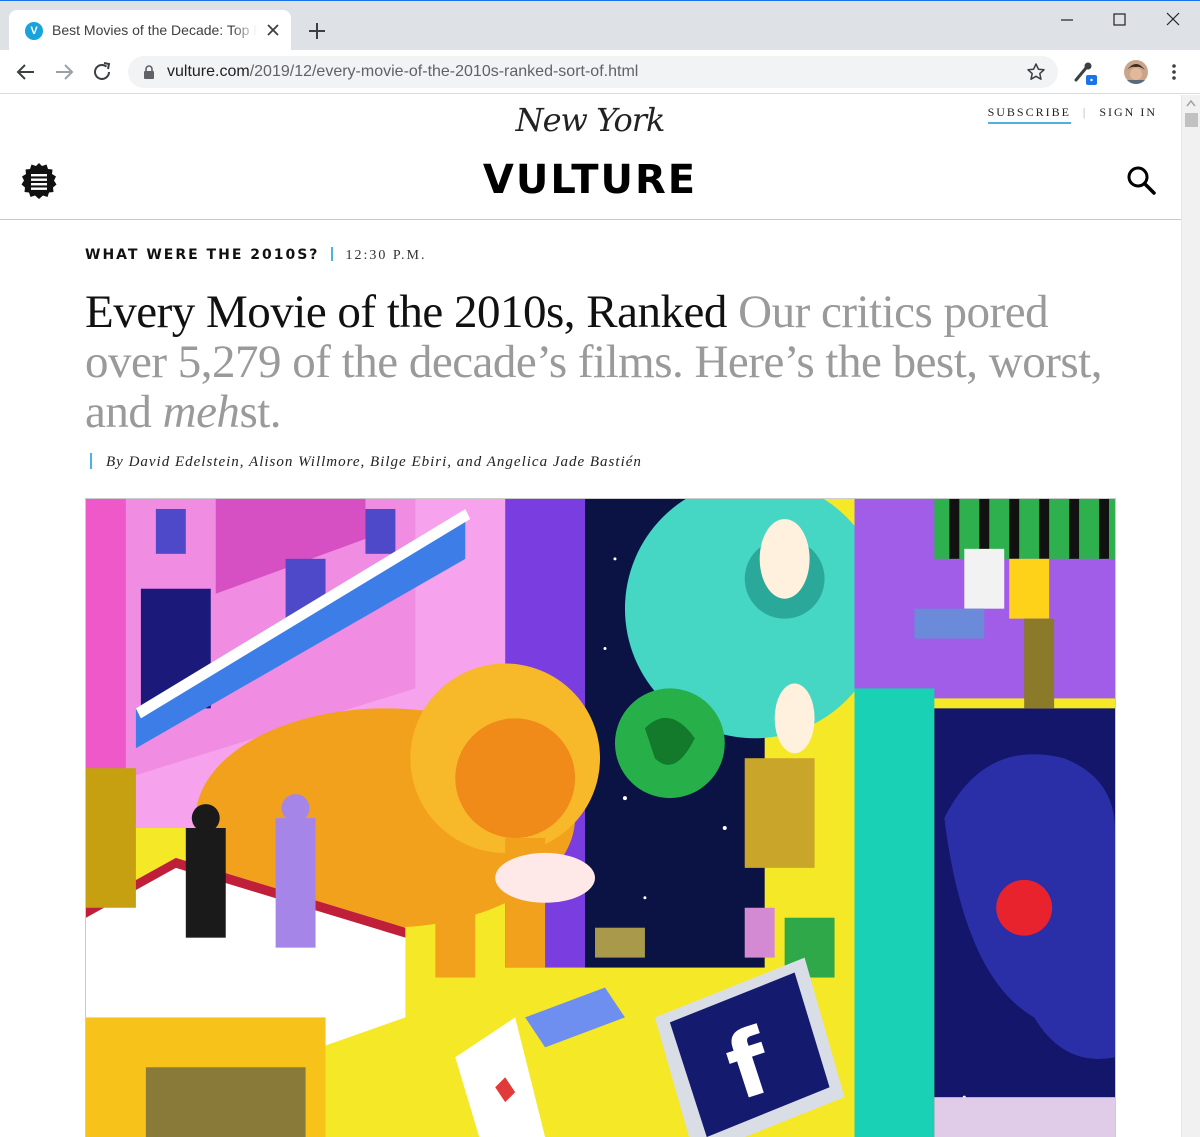 This screenshot has height=1137, width=1200. What do you see at coordinates (1191, 120) in the screenshot?
I see `scroll-thumb` at bounding box center [1191, 120].